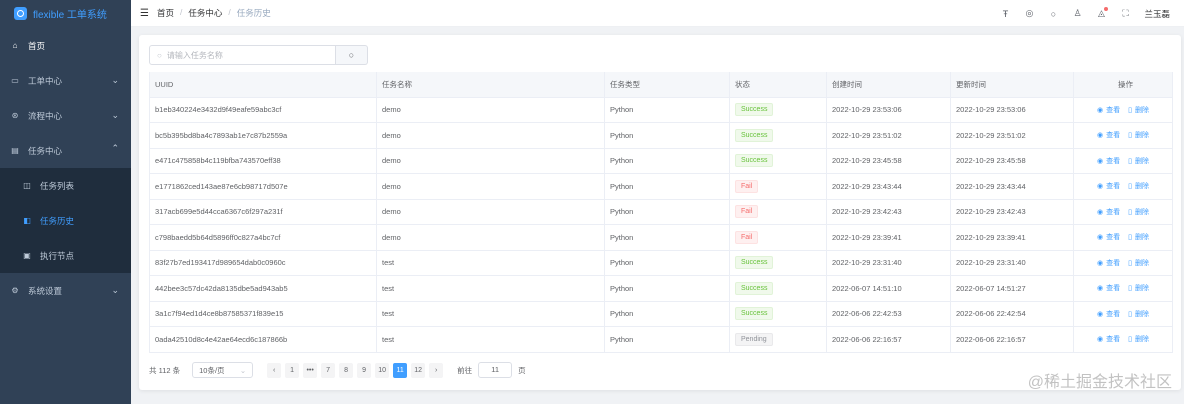  Describe the element at coordinates (522, 370) in the screenshot. I see `goto-suffix: 页` at that location.